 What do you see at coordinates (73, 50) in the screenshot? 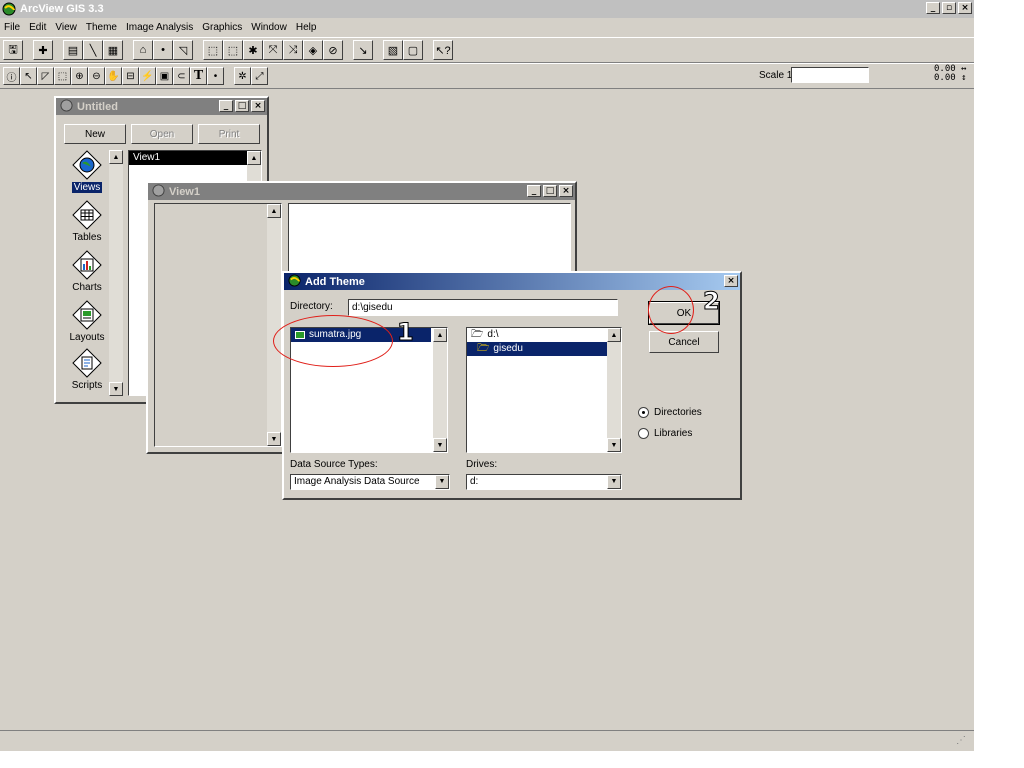
I see `theme-properties-icon: ▤` at bounding box center [73, 50].